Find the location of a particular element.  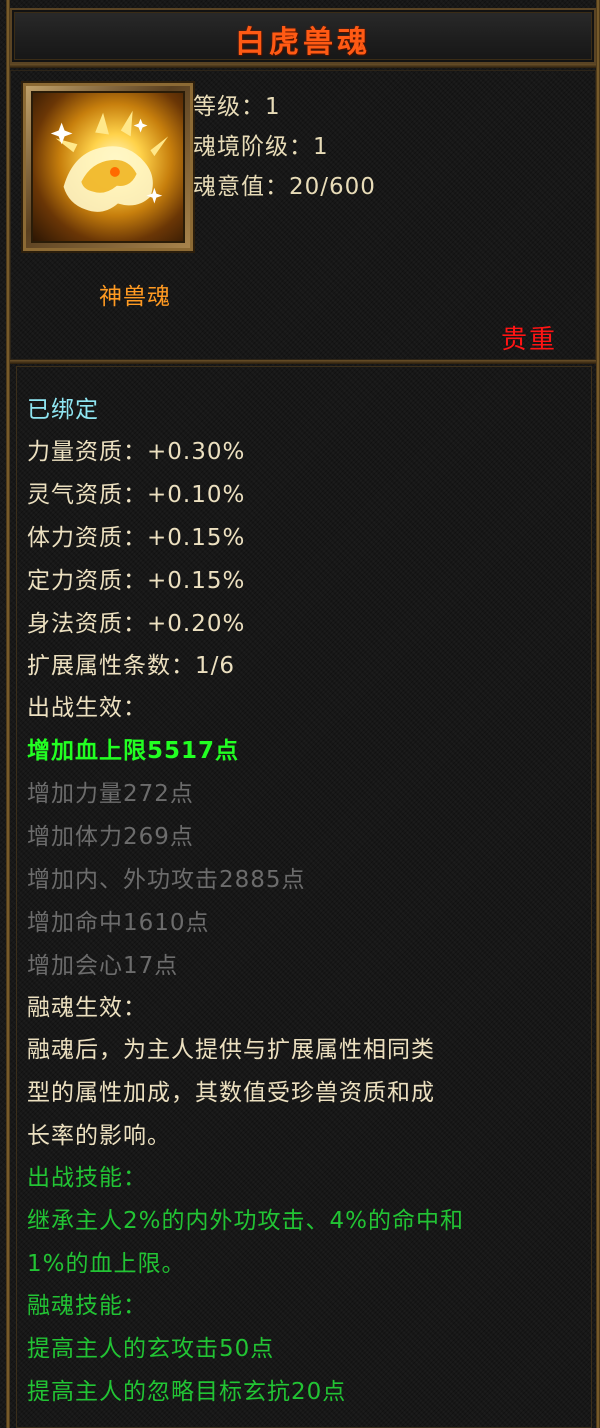

merge-skill-heading: 融魂技能： is located at coordinates (87, 1306).